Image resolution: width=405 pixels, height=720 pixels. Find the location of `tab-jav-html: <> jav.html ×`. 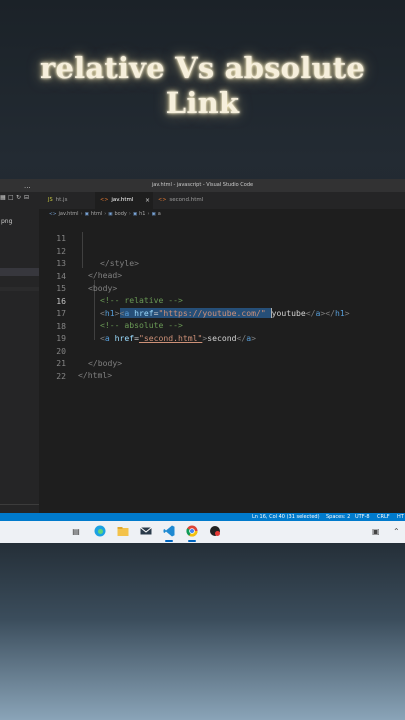

tab-jav-html: <> jav.html × is located at coordinates (124, 200).